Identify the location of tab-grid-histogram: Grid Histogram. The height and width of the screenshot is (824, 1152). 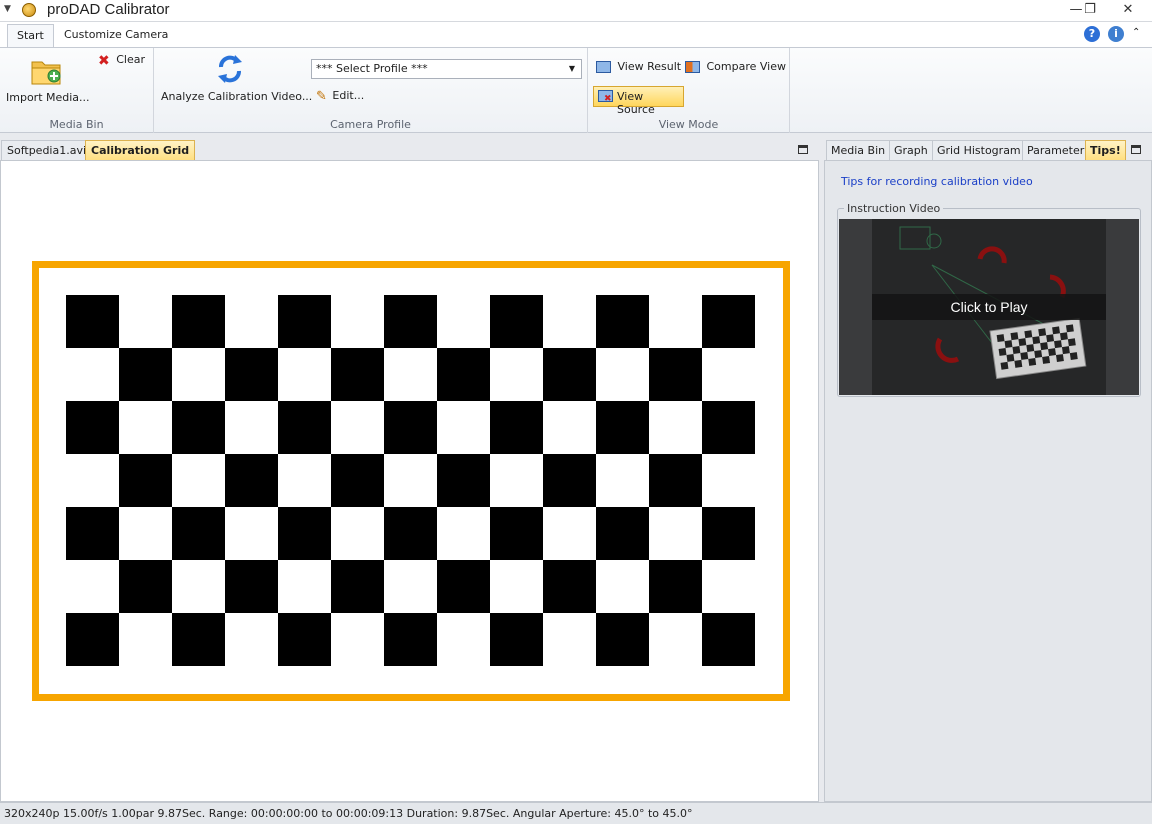
(979, 150).